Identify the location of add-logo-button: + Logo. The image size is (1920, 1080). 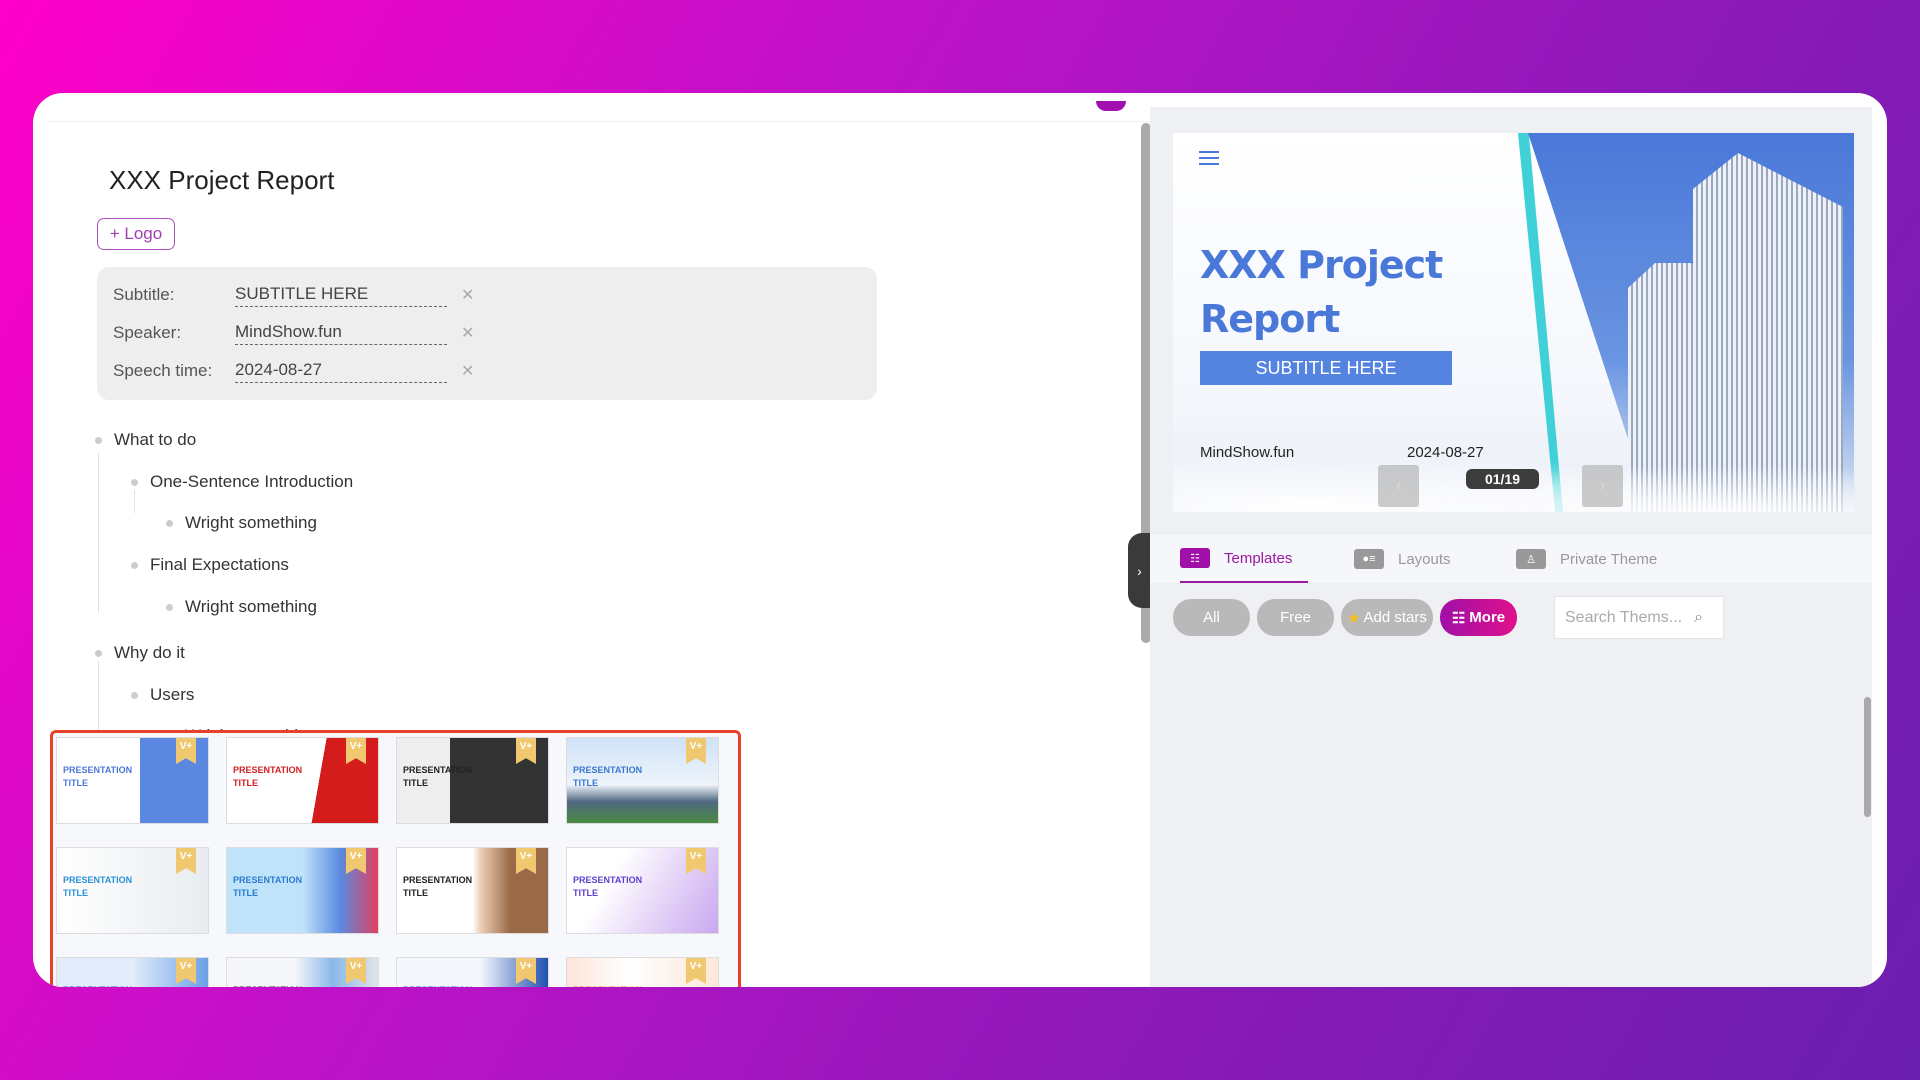
(136, 234).